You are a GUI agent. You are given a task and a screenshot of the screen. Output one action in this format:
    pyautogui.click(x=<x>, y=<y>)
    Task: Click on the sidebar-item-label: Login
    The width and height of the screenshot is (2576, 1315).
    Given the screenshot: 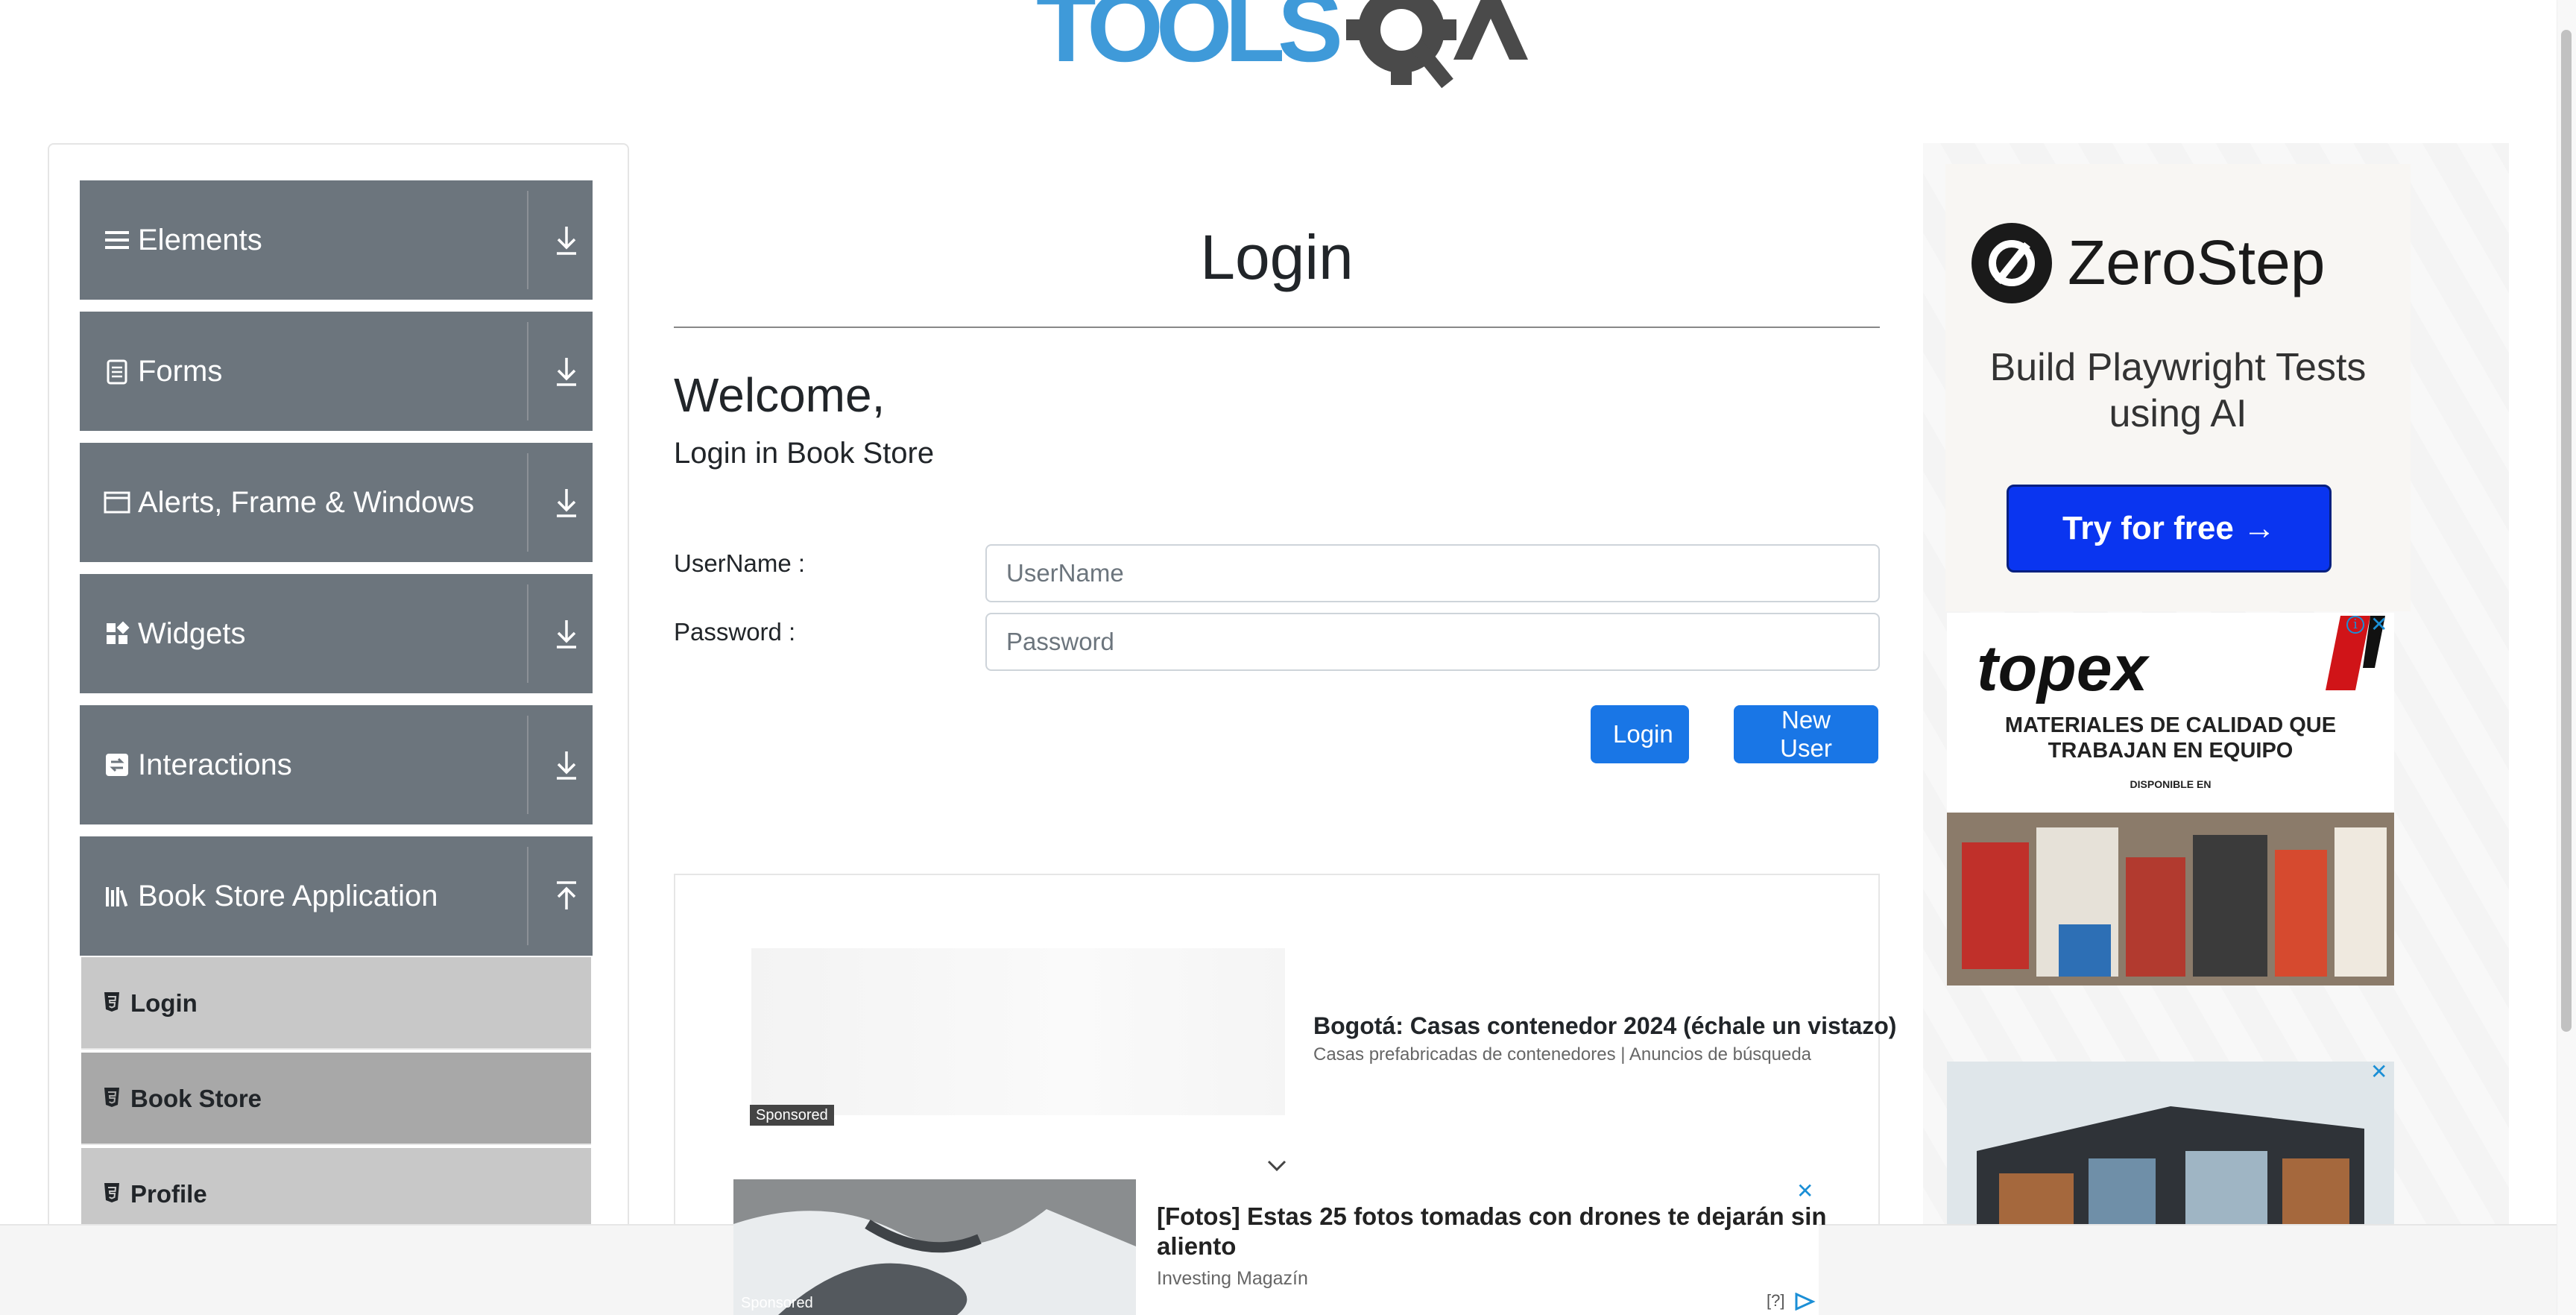 What is the action you would take?
    pyautogui.click(x=164, y=1003)
    